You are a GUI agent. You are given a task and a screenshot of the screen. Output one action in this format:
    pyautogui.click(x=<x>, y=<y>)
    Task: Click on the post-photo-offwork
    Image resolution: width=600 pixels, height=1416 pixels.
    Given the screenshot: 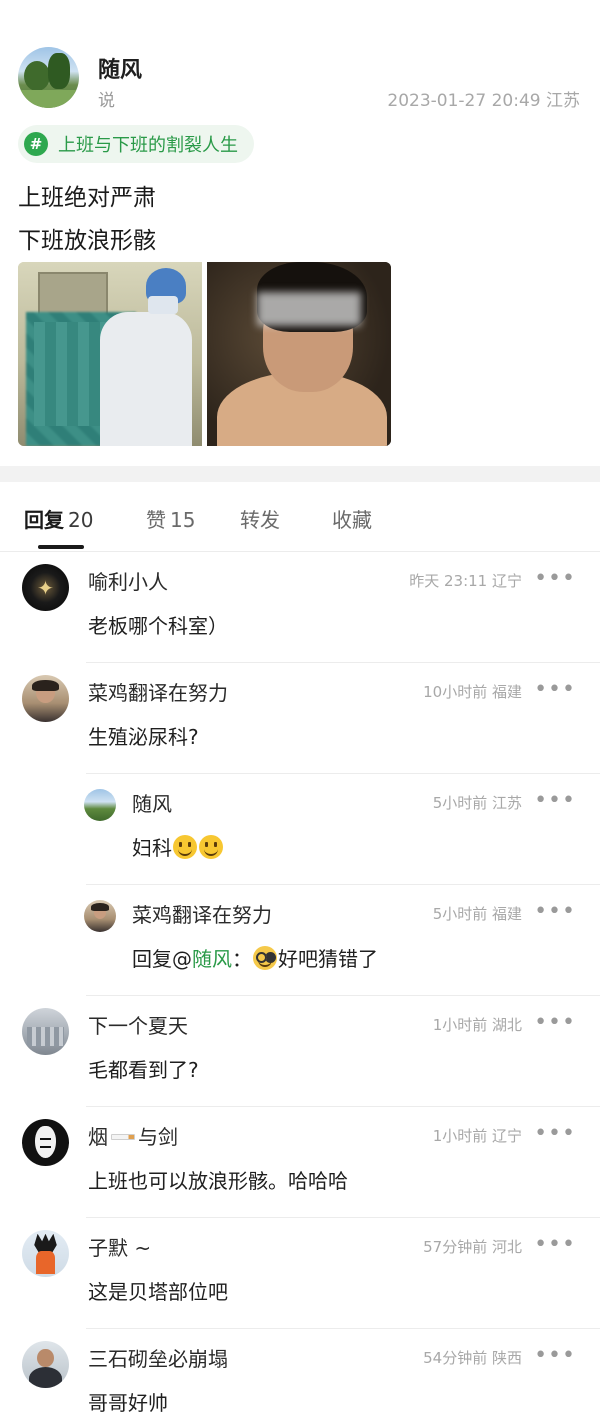 What is the action you would take?
    pyautogui.click(x=299, y=354)
    